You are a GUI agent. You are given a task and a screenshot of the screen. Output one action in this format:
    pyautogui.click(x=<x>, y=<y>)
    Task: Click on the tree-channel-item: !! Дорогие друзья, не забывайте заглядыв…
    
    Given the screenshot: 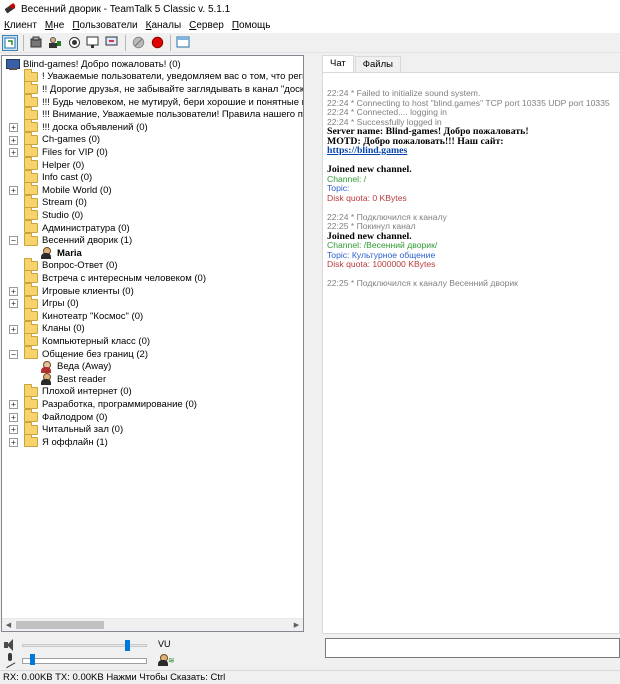 What is the action you would take?
    pyautogui.click(x=163, y=88)
    